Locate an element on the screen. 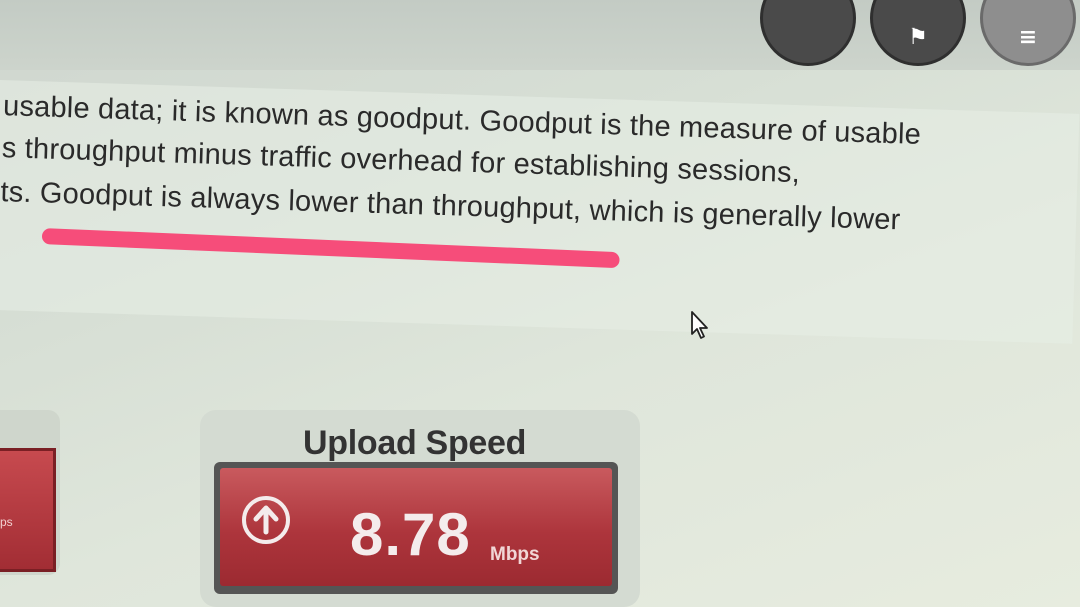 The width and height of the screenshot is (1080, 607). upload-speed-value: 8.78 is located at coordinates (410, 534).